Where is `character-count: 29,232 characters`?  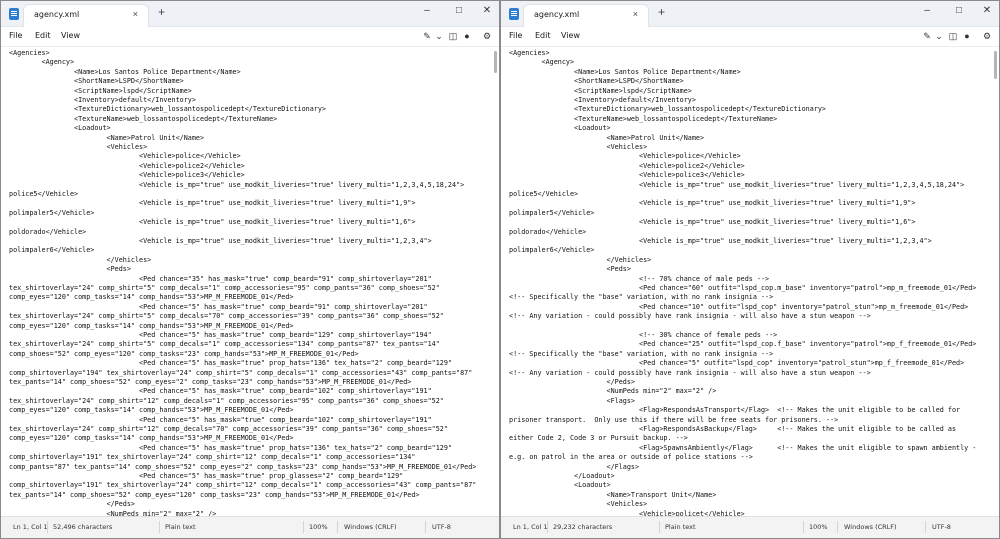 character-count: 29,232 characters is located at coordinates (583, 527).